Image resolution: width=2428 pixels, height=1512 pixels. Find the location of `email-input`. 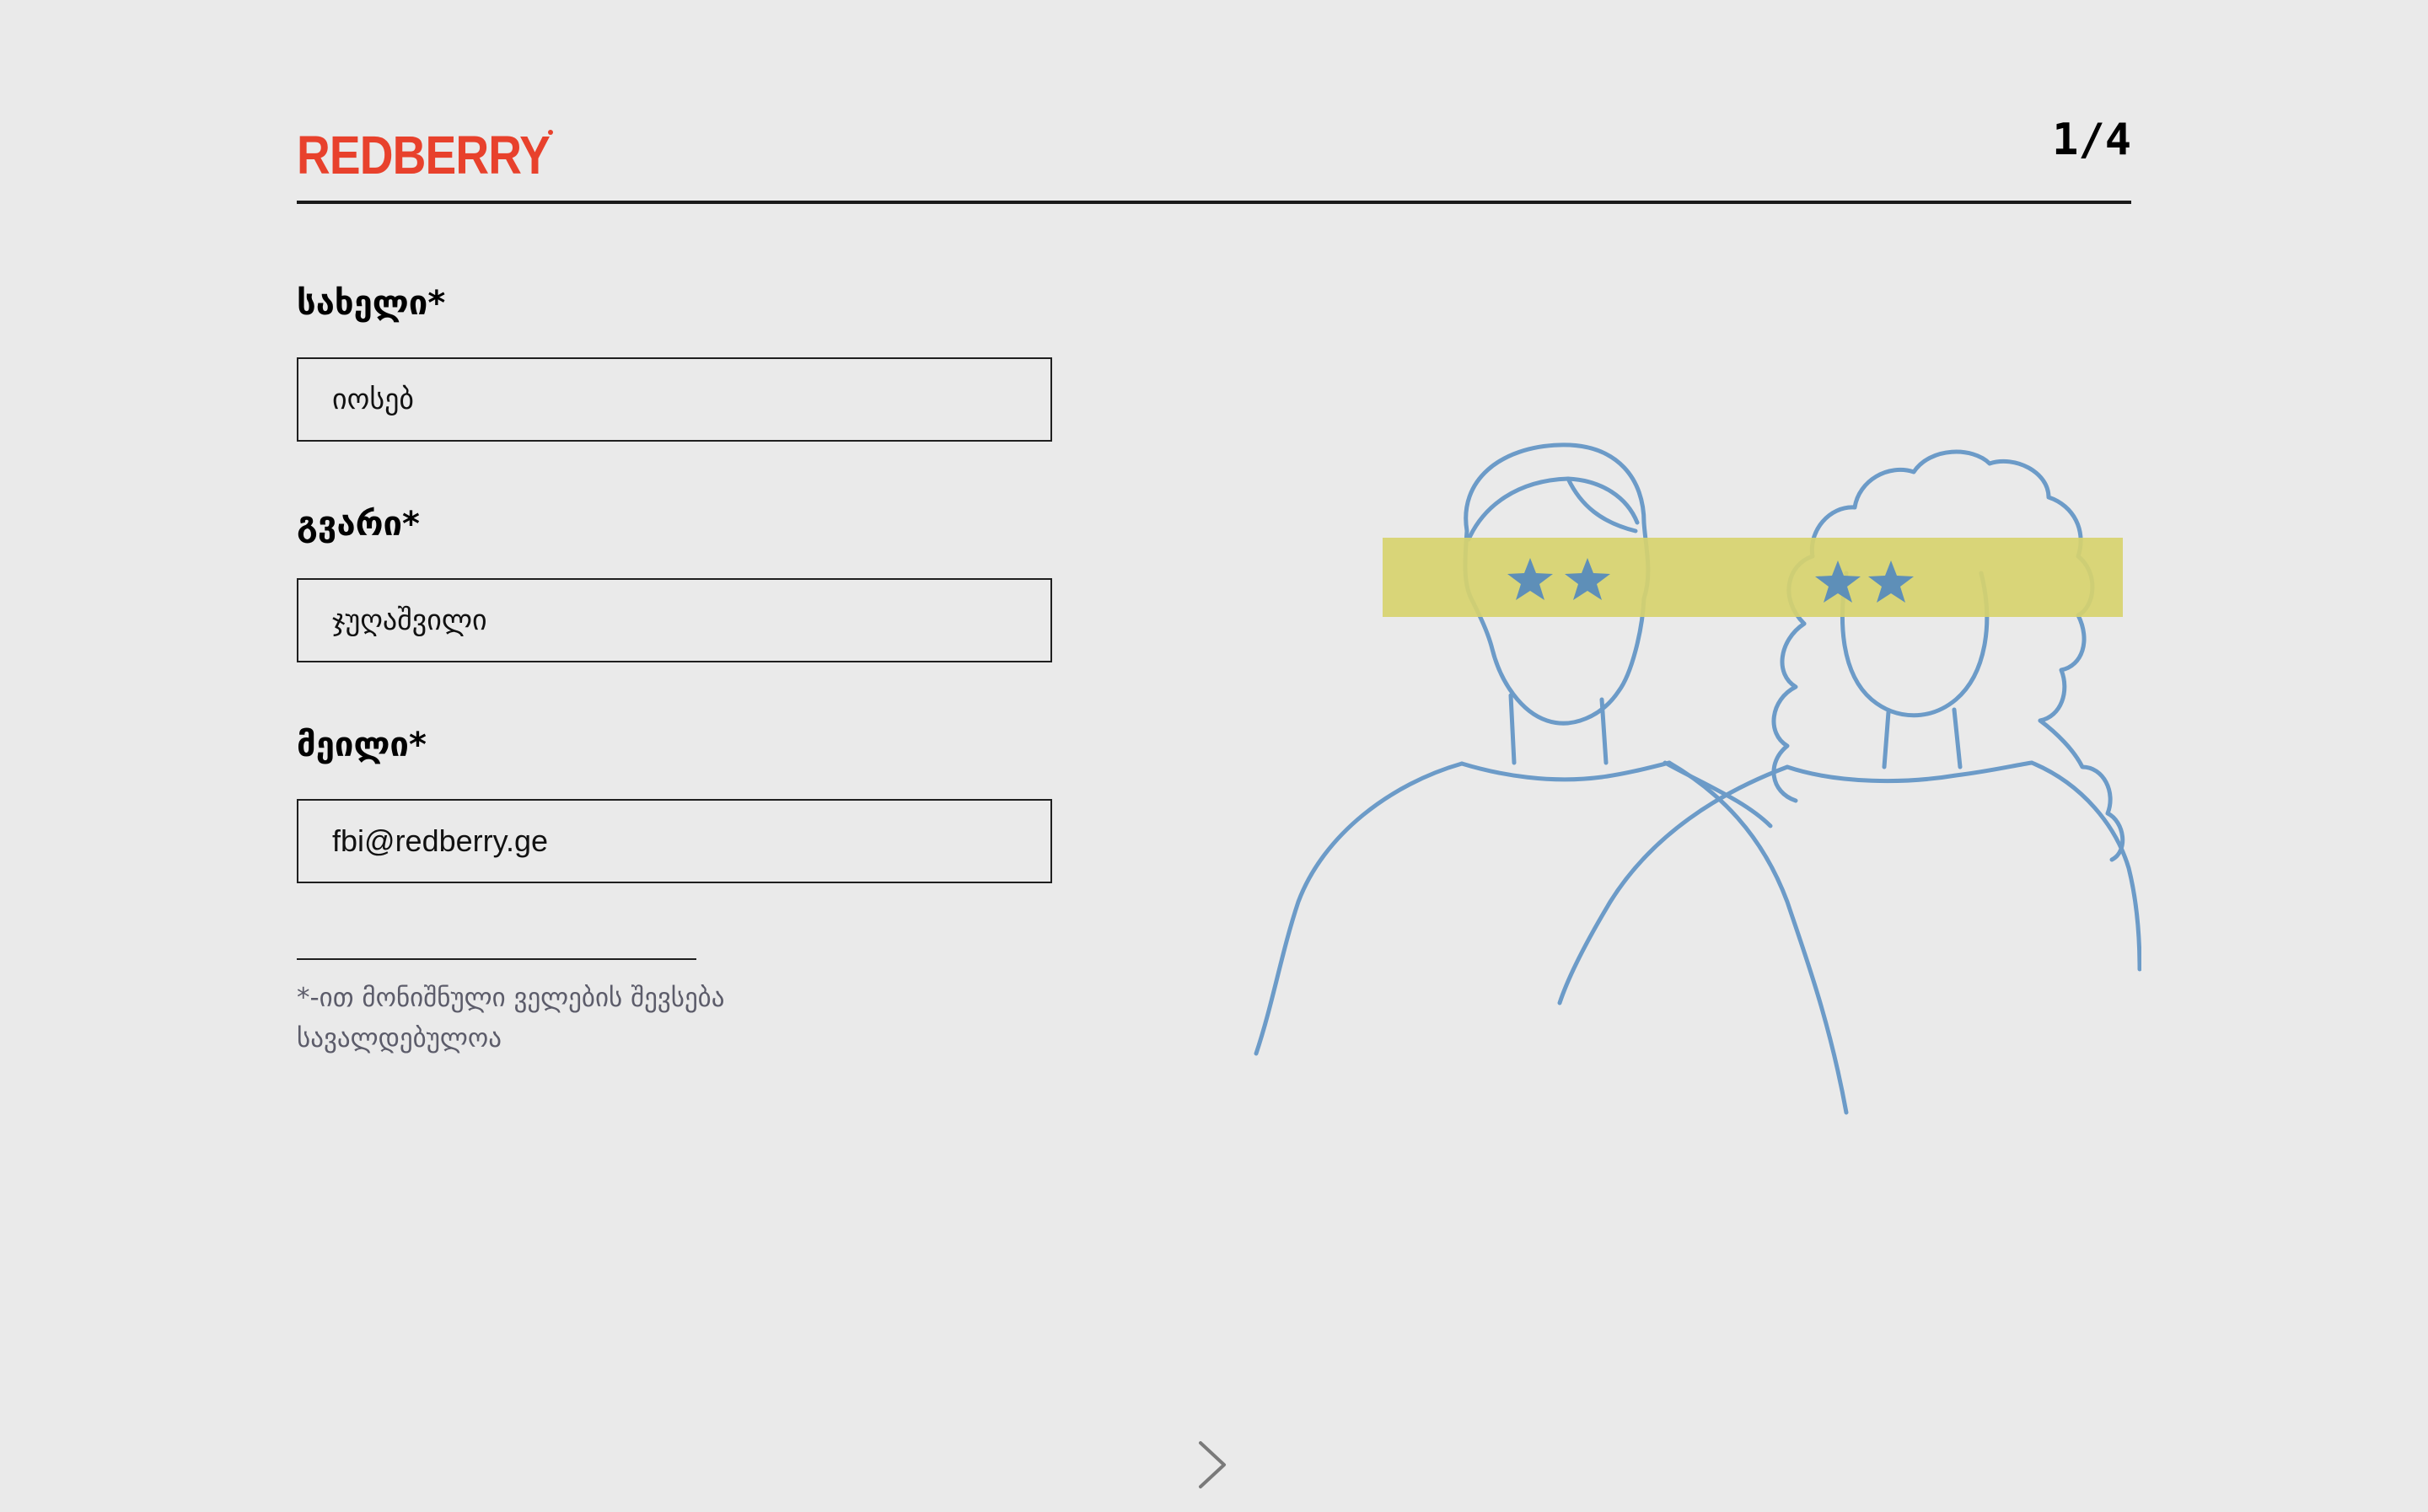

email-input is located at coordinates (674, 841).